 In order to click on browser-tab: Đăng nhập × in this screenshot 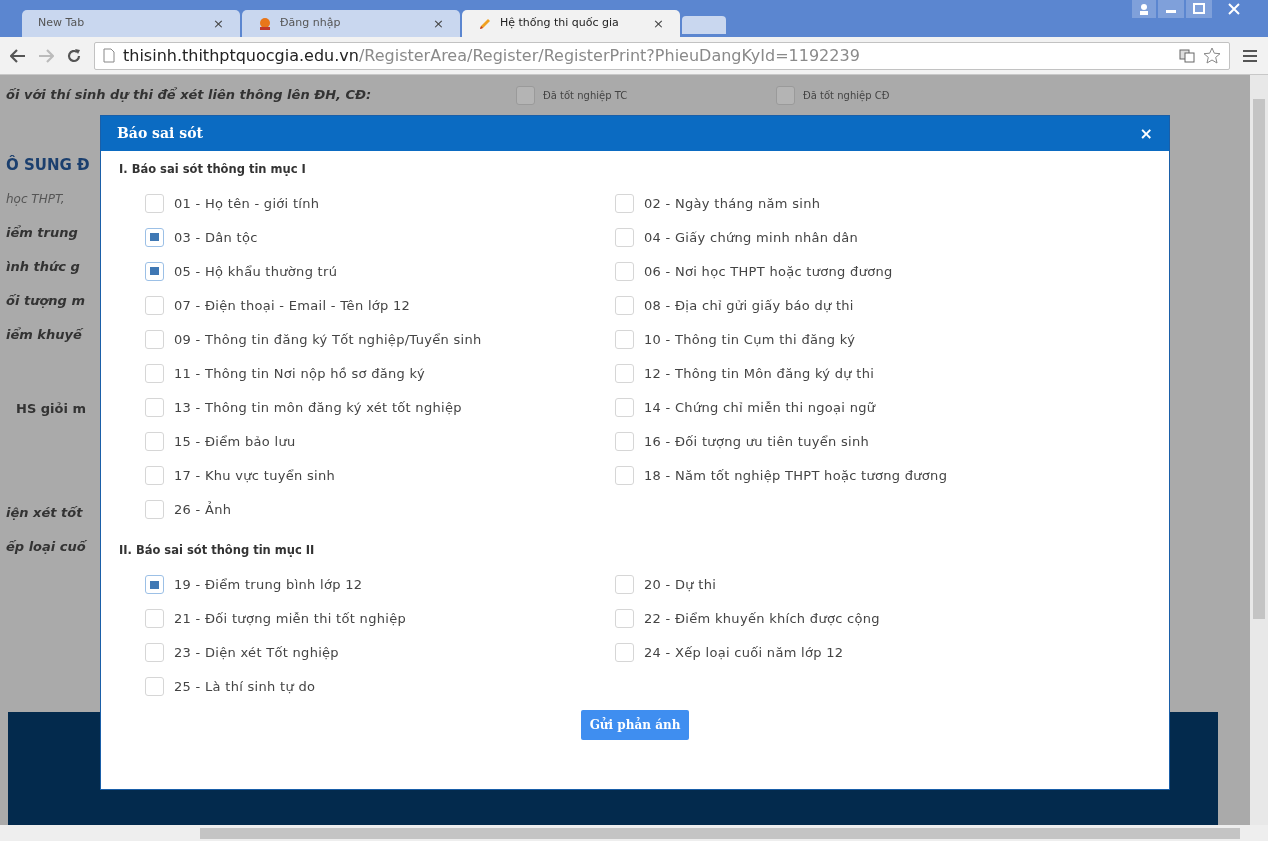, I will do `click(351, 23)`.